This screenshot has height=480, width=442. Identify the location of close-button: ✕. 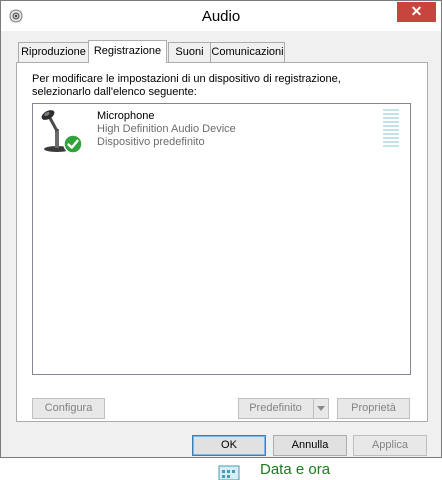
(416, 12).